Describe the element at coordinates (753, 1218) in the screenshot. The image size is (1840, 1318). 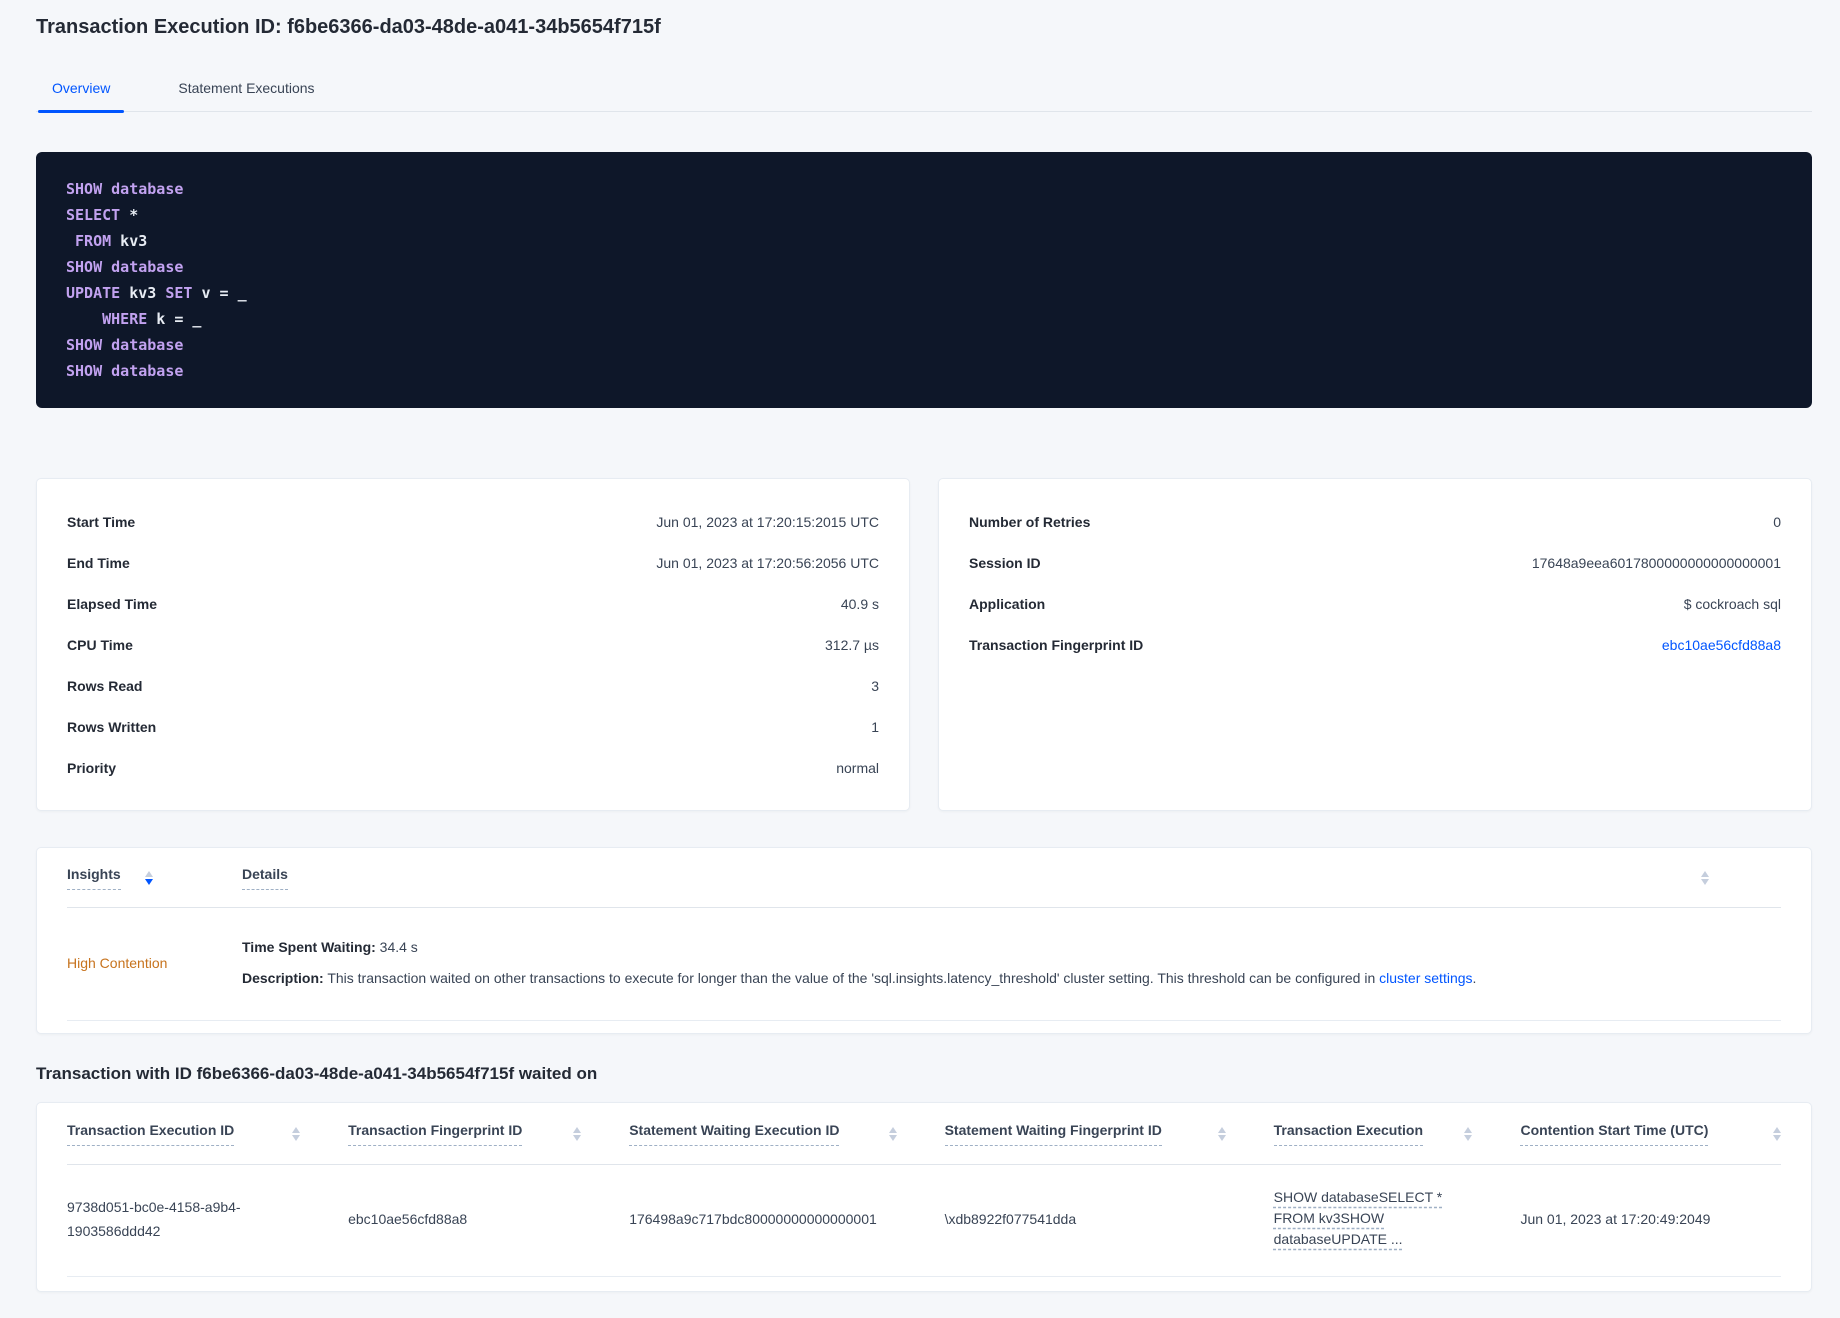
I see `table-cell: 176498a9c717bdc80000000000000001` at that location.